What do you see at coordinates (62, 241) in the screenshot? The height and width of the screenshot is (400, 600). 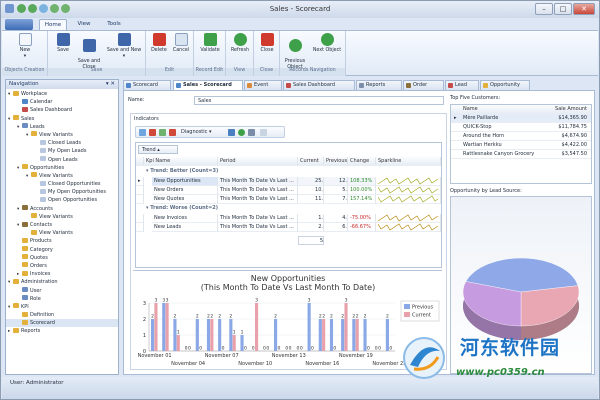 I see `nav-item: Products` at bounding box center [62, 241].